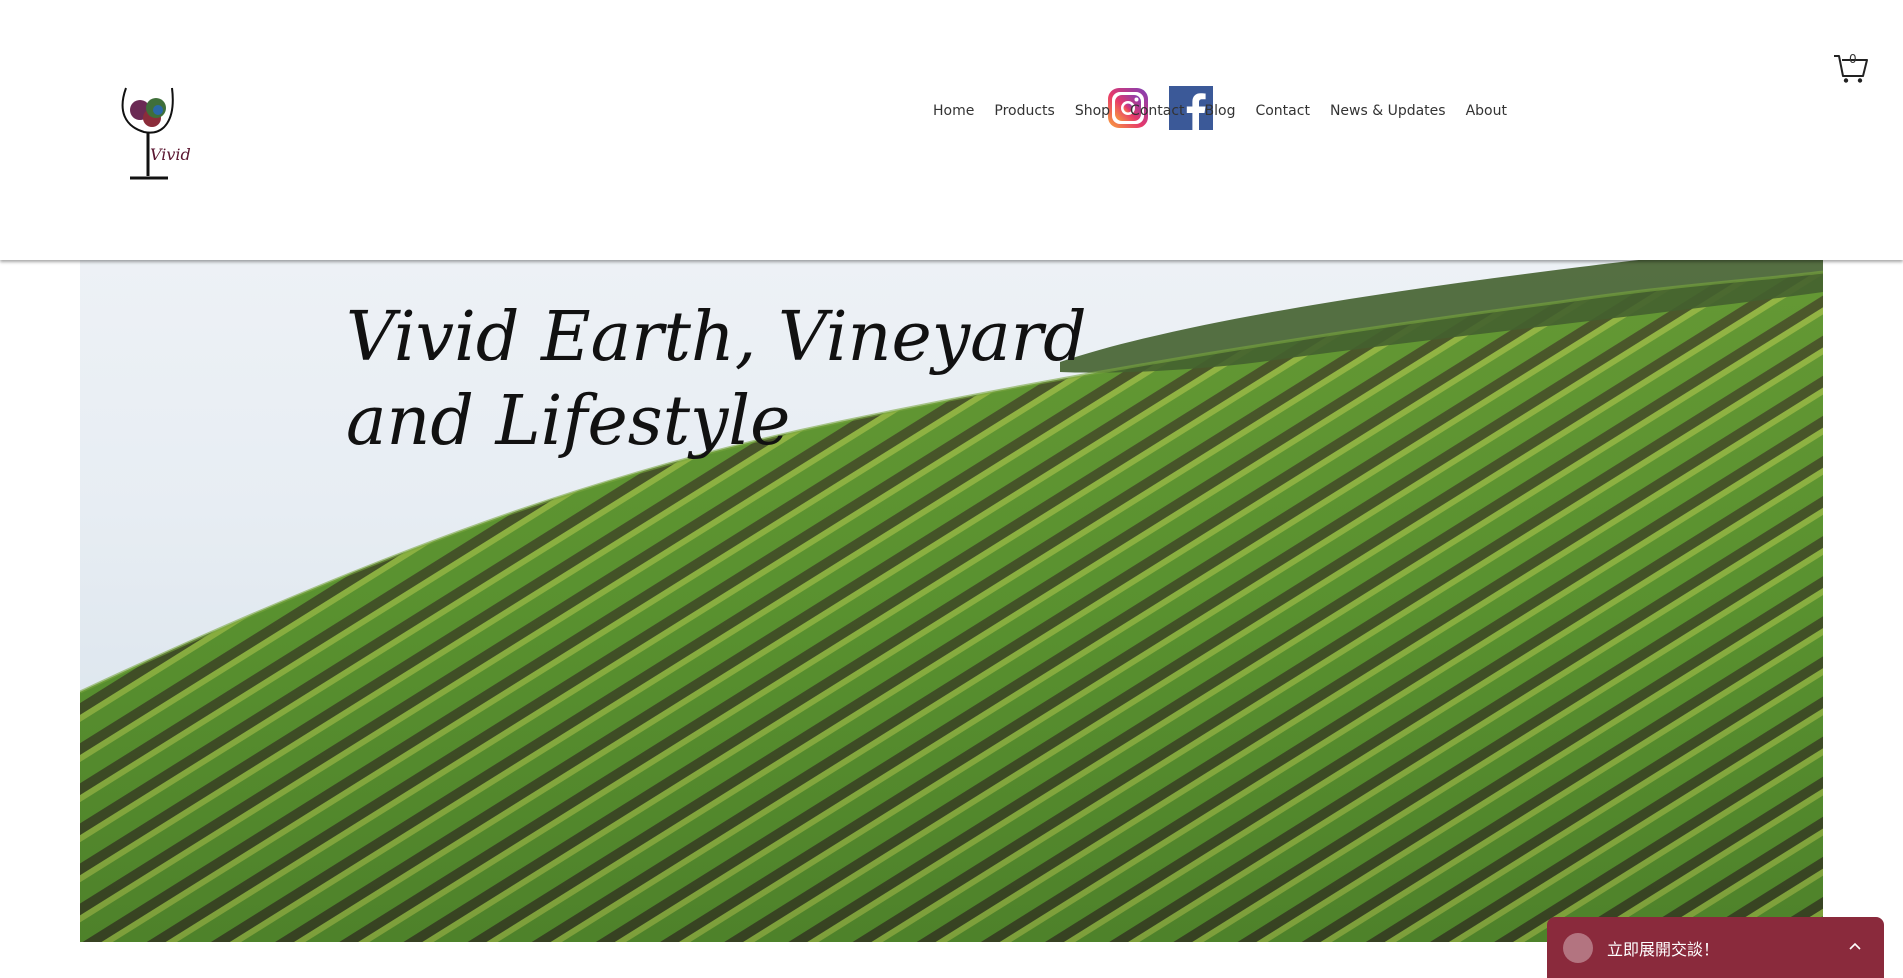  What do you see at coordinates (568, 421) in the screenshot?
I see `hero-title-line2: and Lifestyle` at bounding box center [568, 421].